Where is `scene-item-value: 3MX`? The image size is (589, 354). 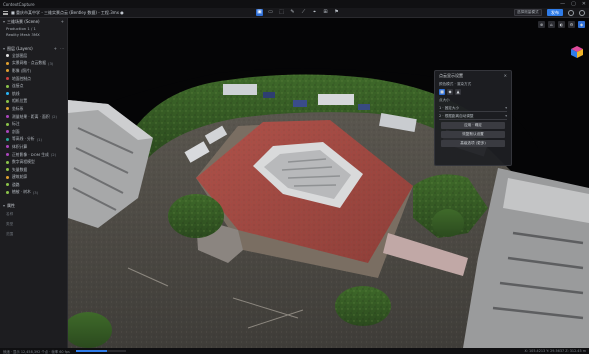 scene-item-value: 3MX is located at coordinates (35, 34).